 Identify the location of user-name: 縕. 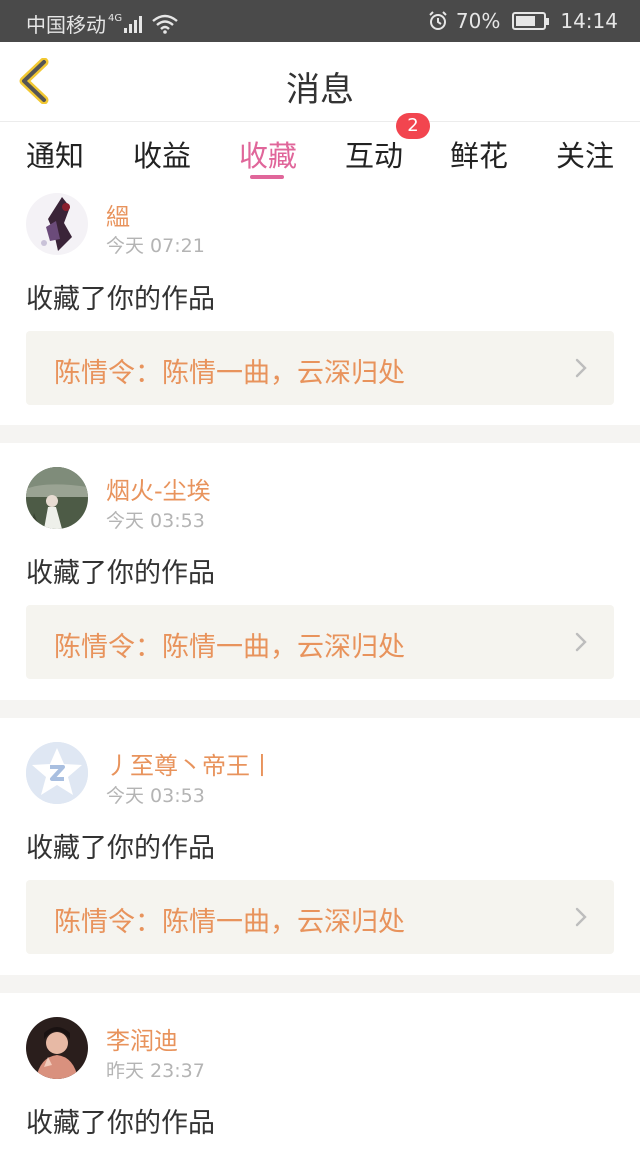
(118, 214).